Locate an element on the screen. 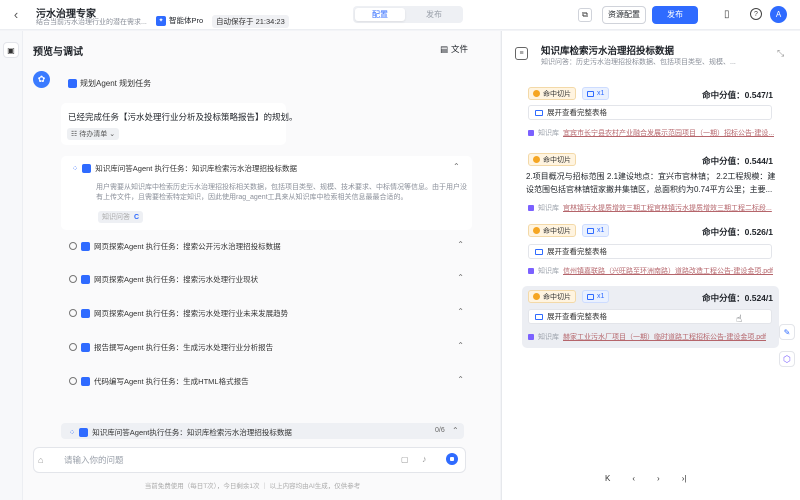  query-label: 知识问答： is located at coordinates (558, 62).